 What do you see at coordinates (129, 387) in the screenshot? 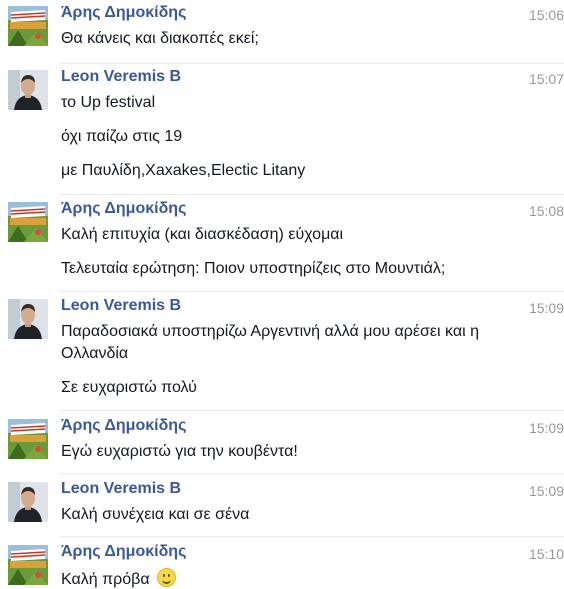
I see `message-text: Σε ευχαριστώ πολύ` at bounding box center [129, 387].